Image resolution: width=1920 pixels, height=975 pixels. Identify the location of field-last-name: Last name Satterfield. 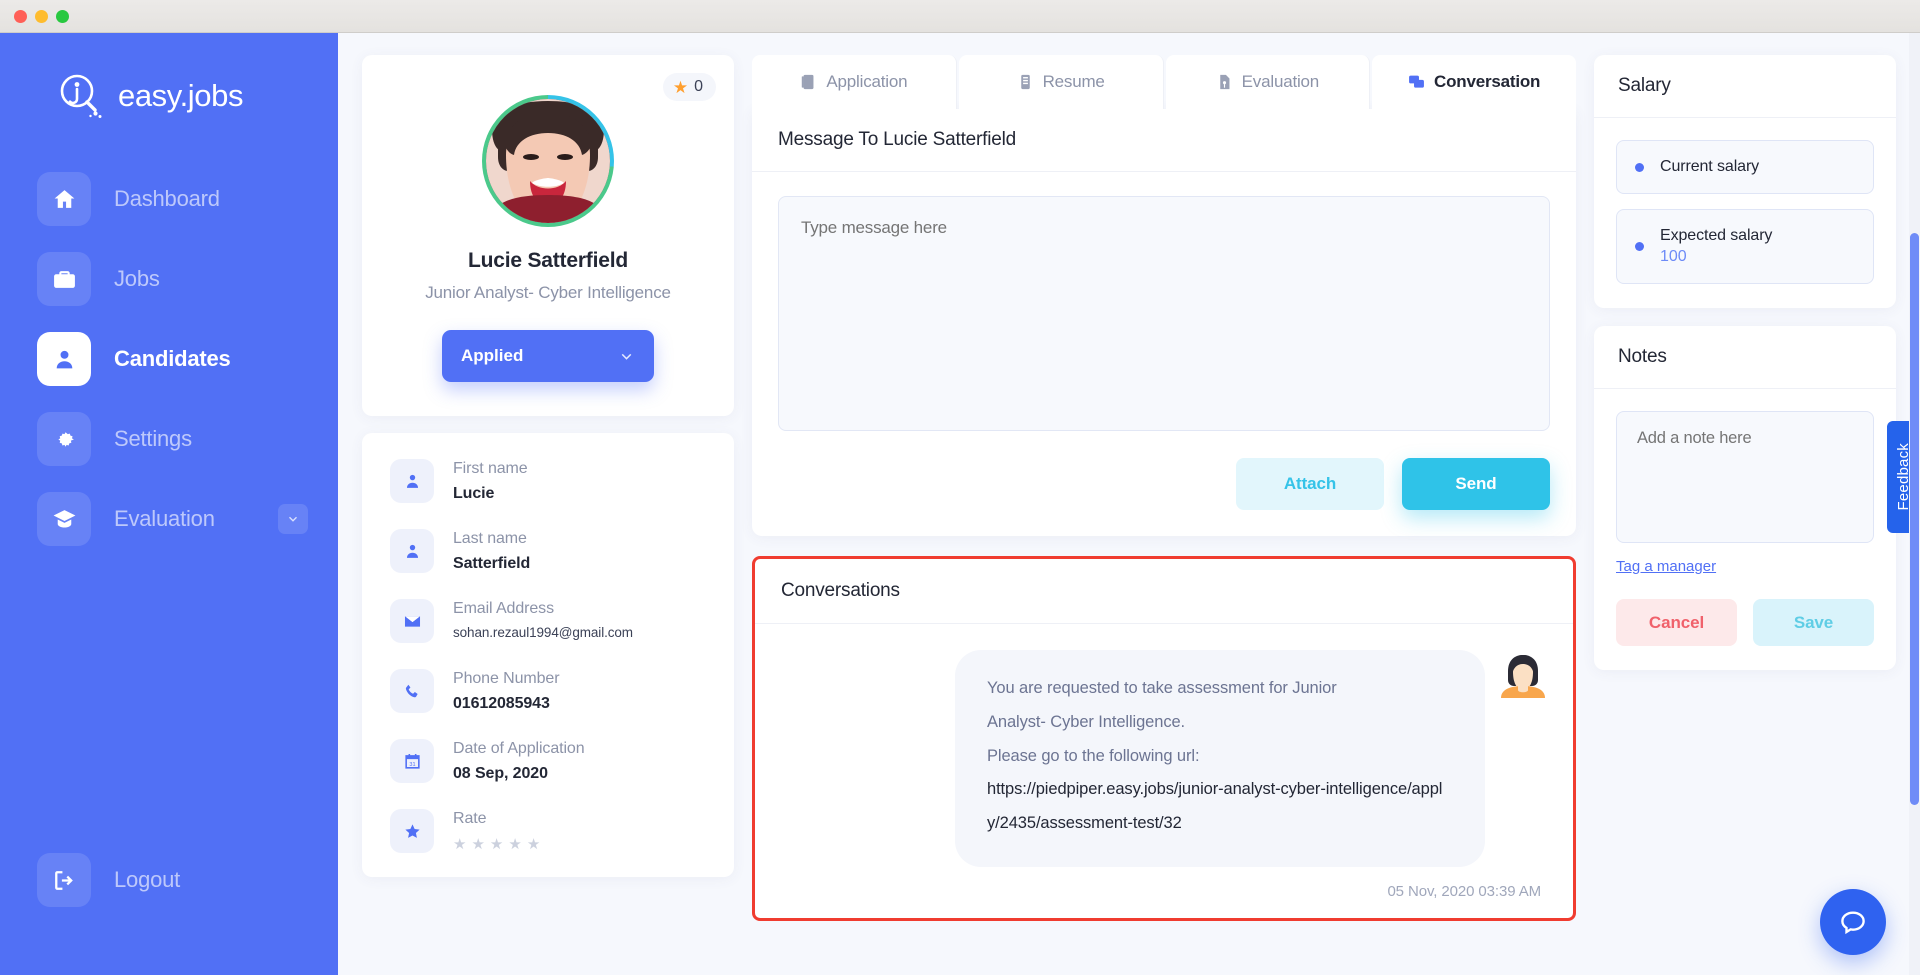
(562, 551).